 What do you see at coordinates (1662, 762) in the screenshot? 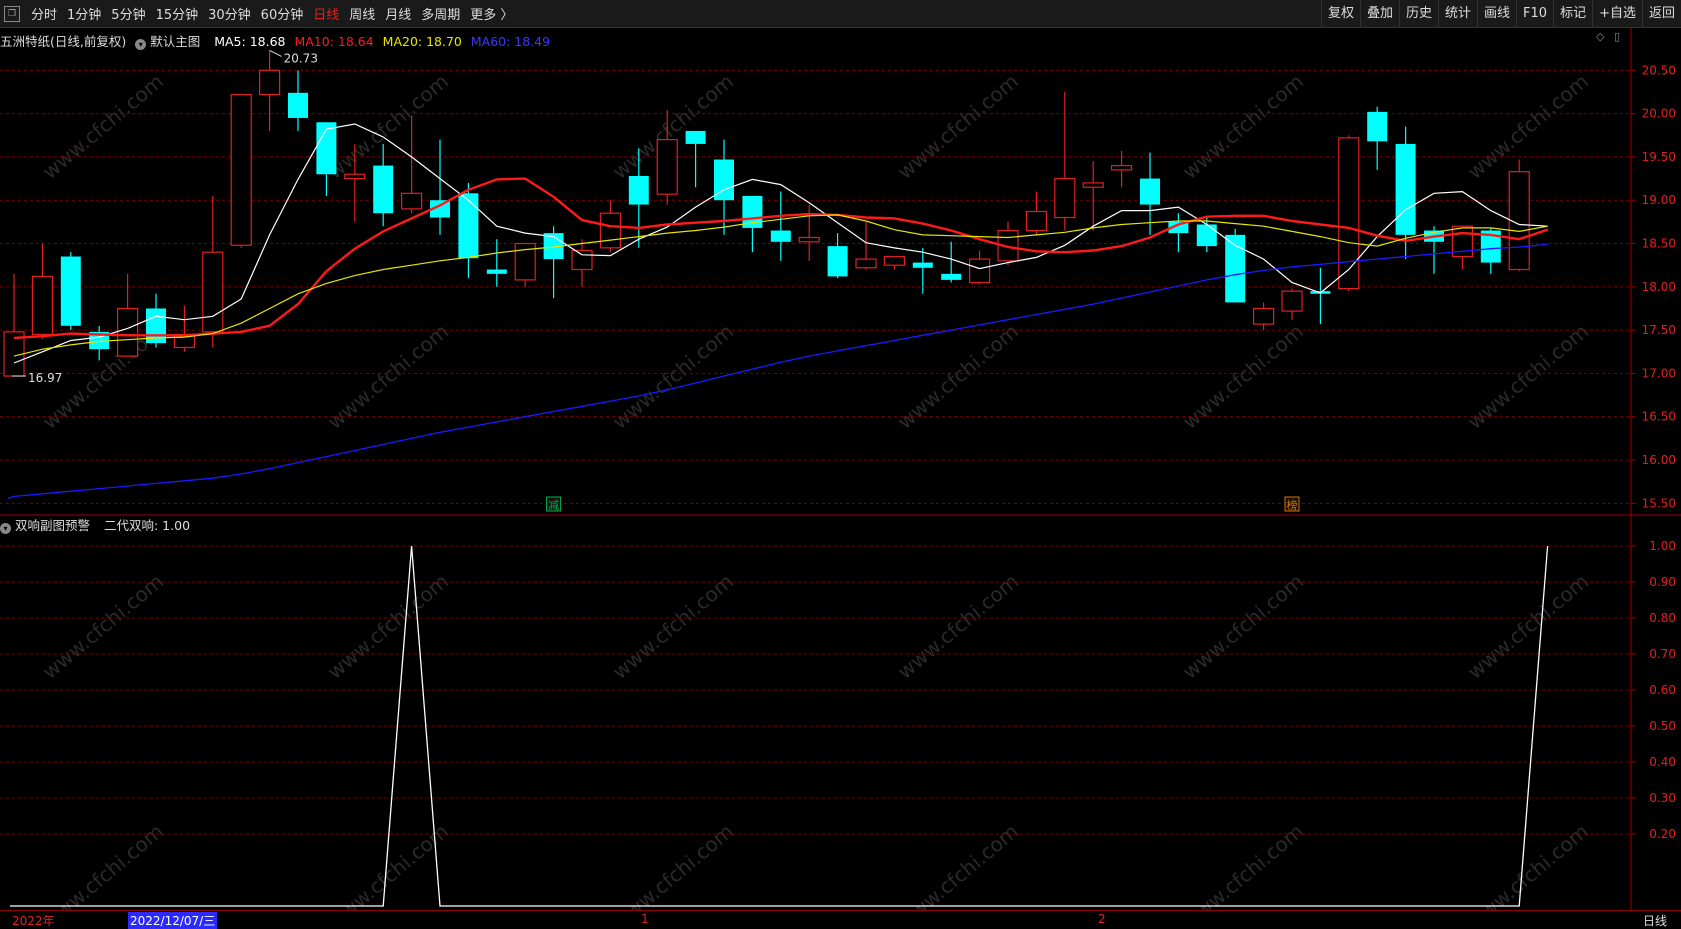
I see `sub-tick-label: 0.40` at bounding box center [1662, 762].